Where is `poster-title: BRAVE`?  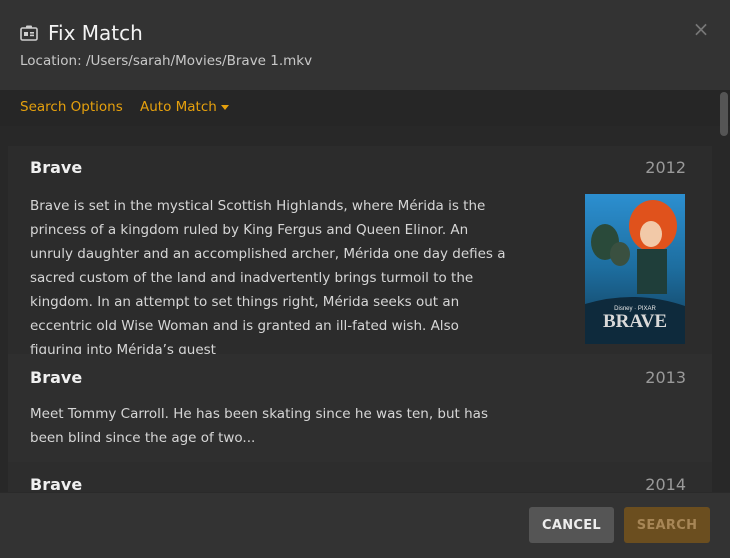 poster-title: BRAVE is located at coordinates (635, 321).